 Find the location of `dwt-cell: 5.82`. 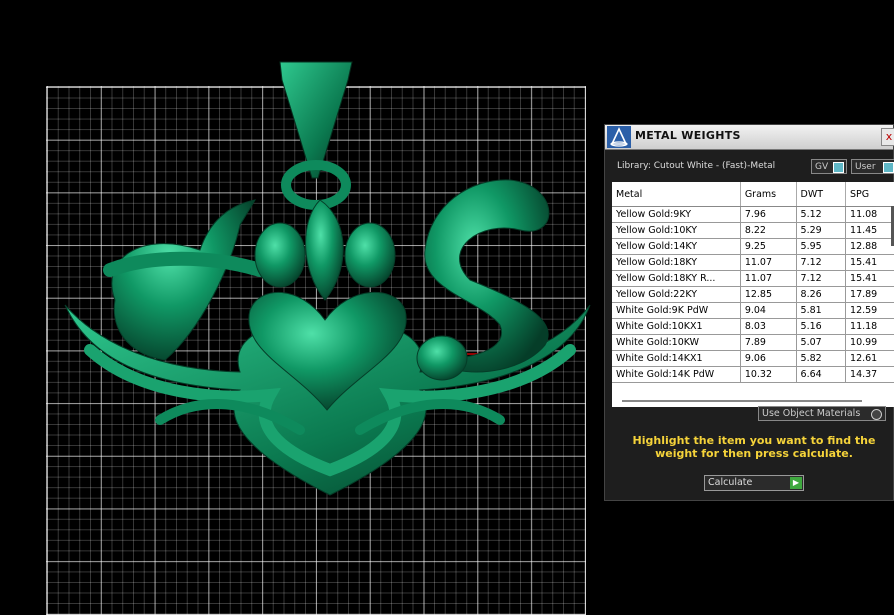

dwt-cell: 5.82 is located at coordinates (821, 358).